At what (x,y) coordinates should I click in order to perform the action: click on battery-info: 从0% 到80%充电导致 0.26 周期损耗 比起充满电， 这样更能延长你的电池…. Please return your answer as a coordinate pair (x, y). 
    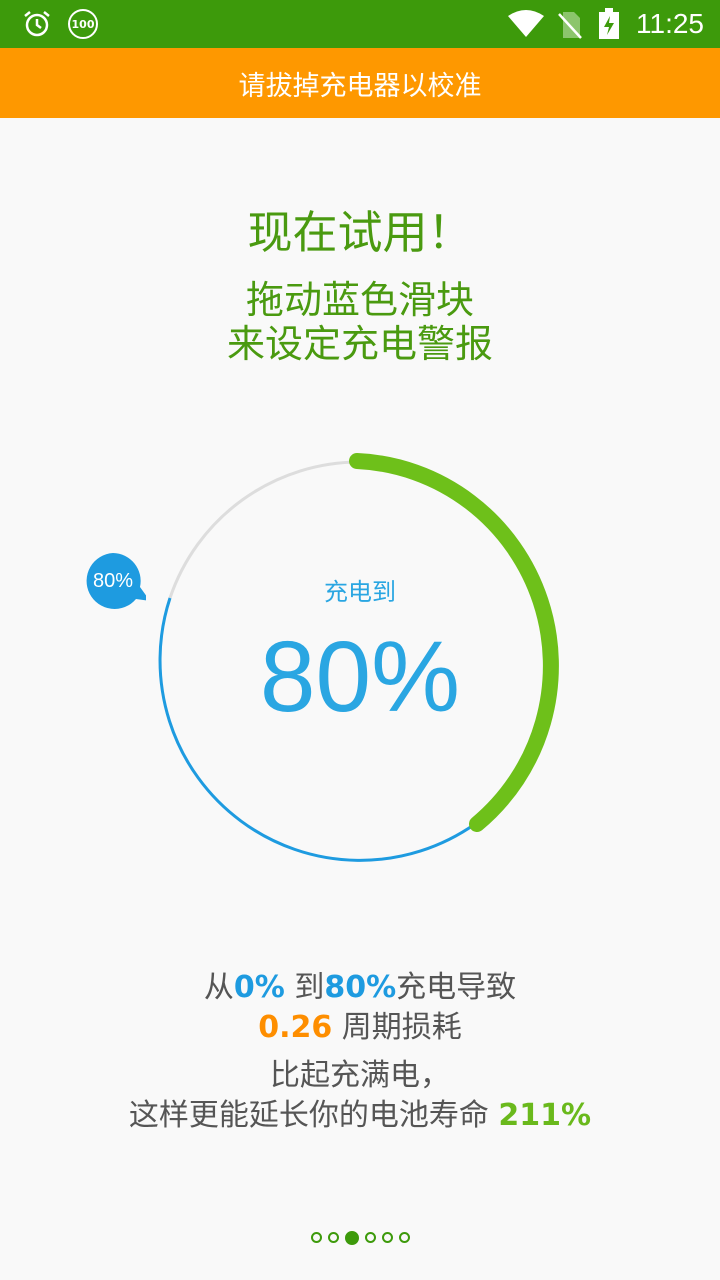
    Looking at the image, I should click on (360, 1052).